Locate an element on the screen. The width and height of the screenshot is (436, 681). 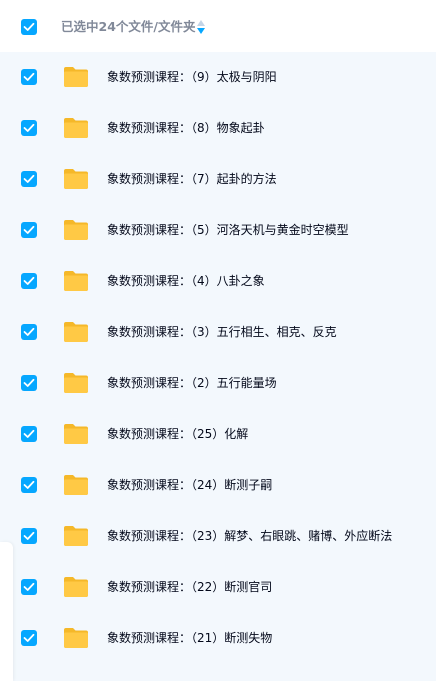
select-all-checkbox is located at coordinates (29, 27).